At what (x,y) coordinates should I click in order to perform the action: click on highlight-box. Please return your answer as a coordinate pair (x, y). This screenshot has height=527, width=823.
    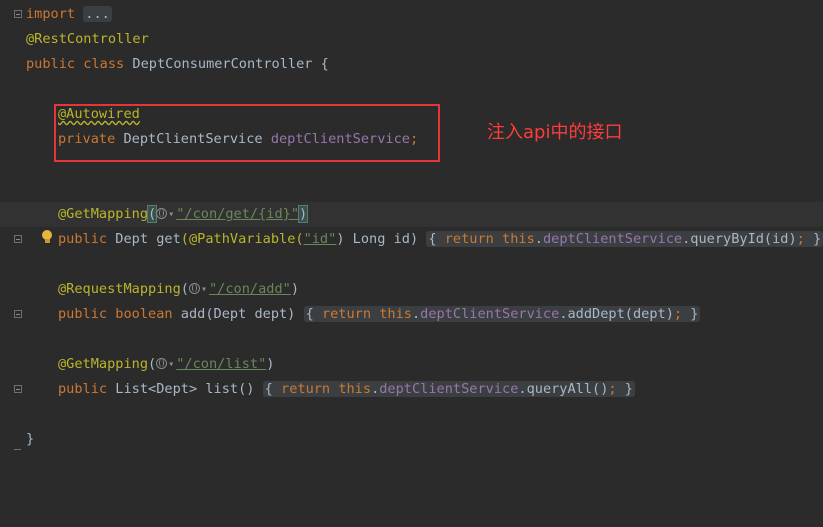
    Looking at the image, I should click on (247, 133).